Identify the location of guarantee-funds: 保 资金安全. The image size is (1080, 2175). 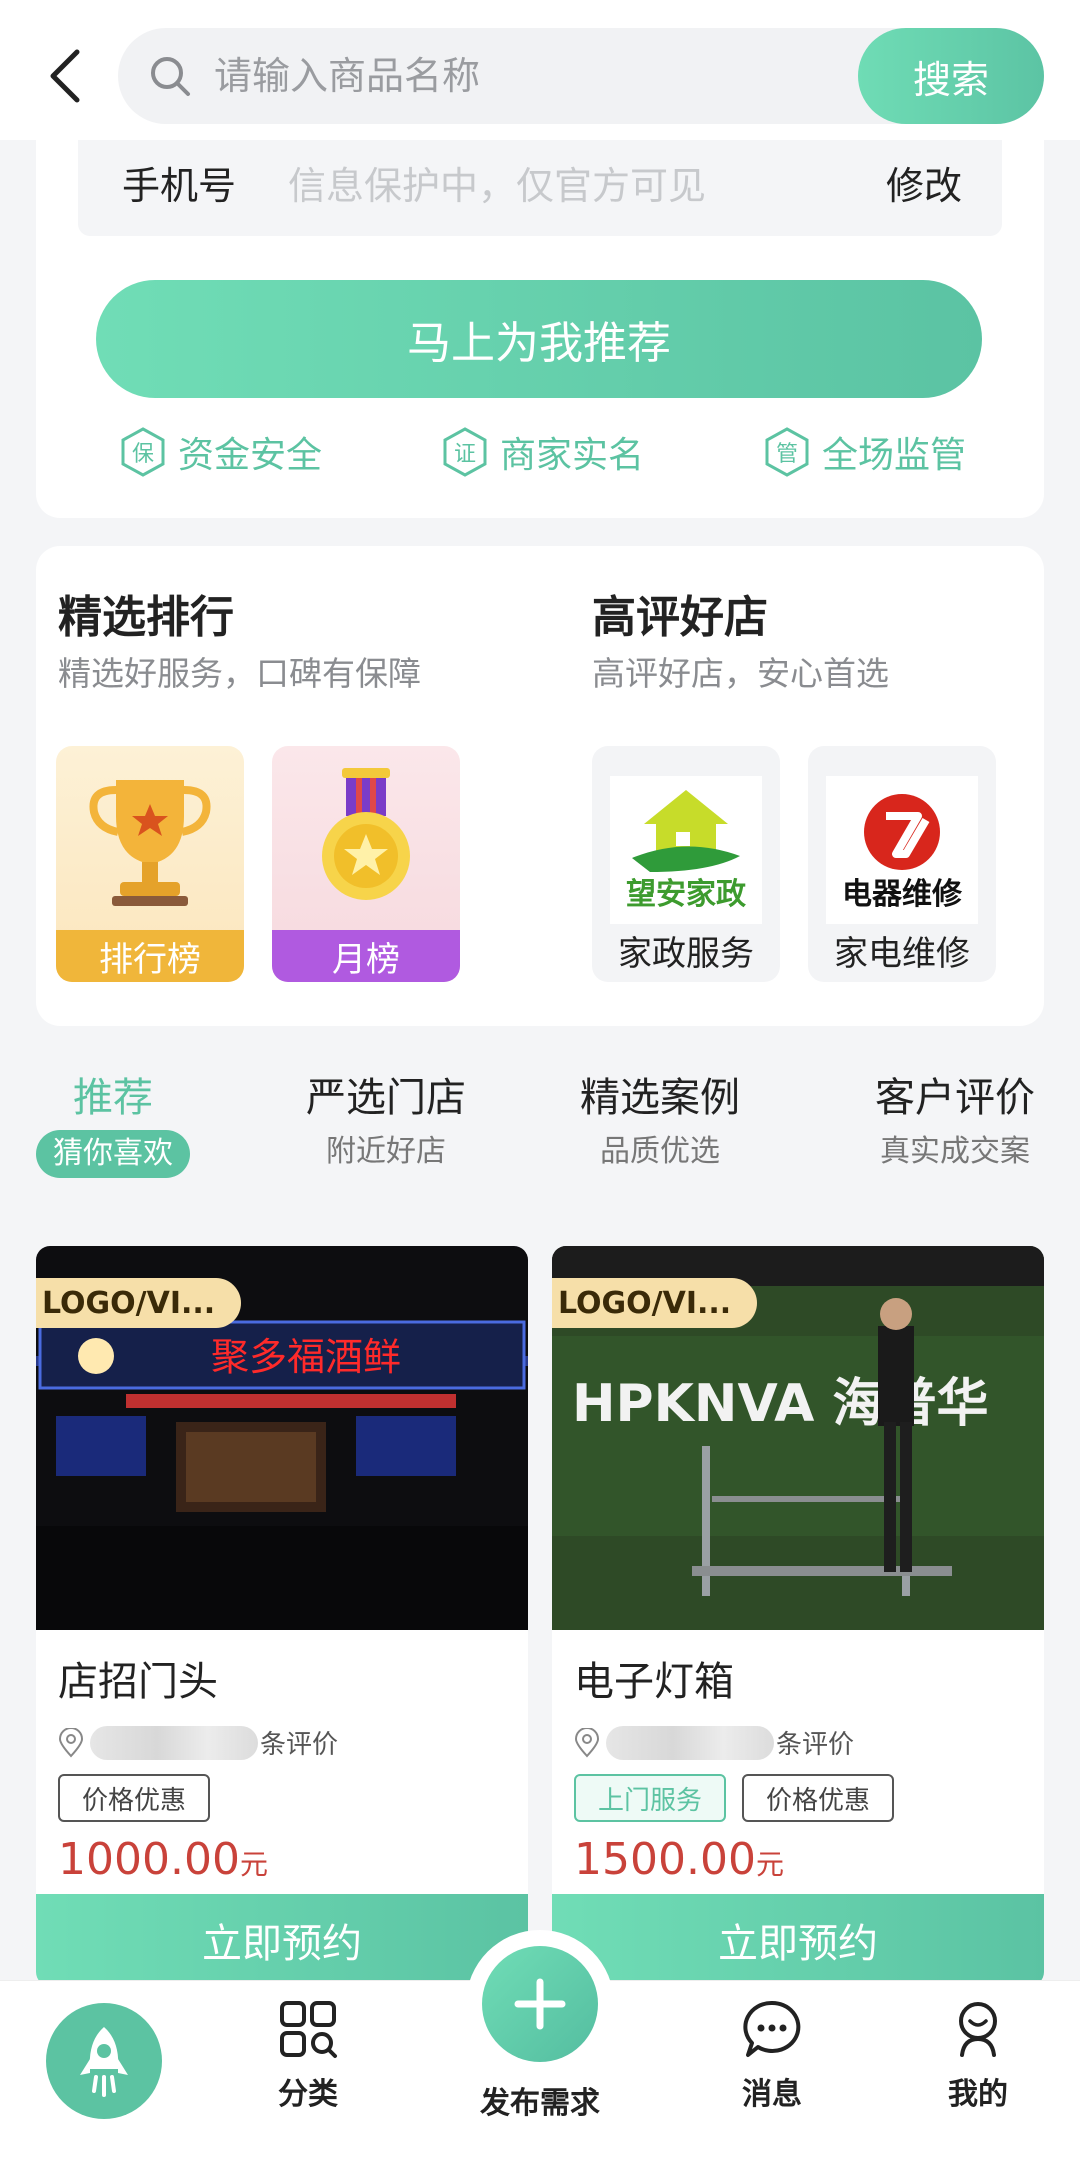
(221, 452).